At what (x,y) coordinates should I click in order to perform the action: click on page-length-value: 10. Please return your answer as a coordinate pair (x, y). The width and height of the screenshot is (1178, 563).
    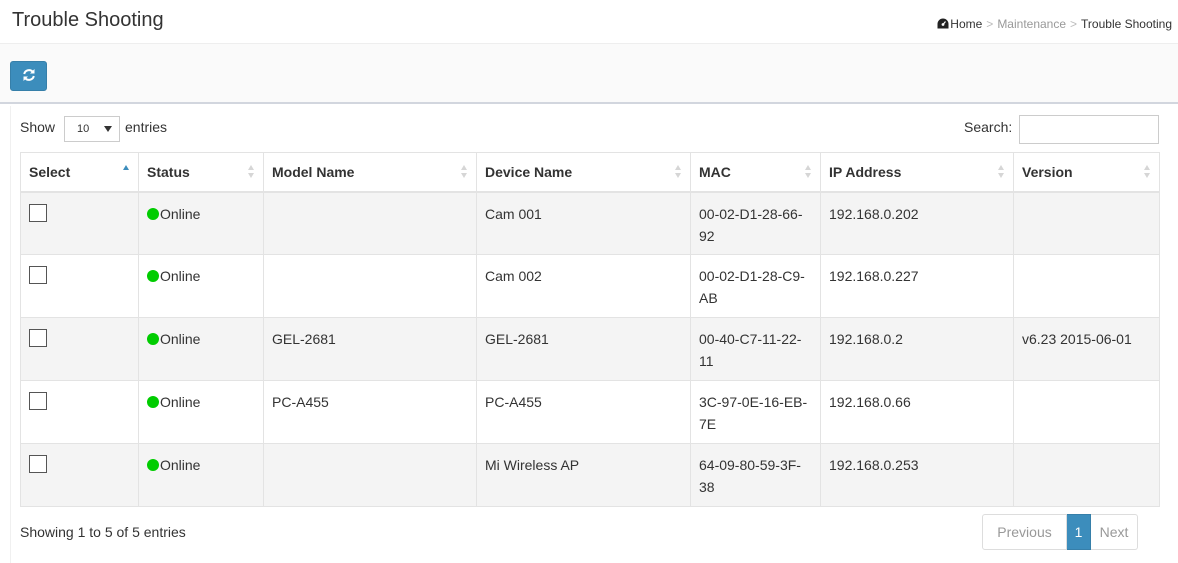
    Looking at the image, I should click on (83, 129).